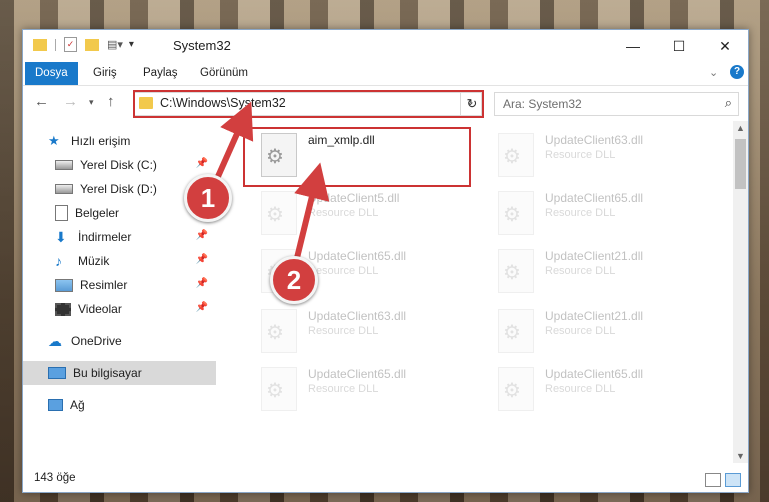 The height and width of the screenshot is (502, 769). I want to click on new-folder-icon, so click(92, 44).